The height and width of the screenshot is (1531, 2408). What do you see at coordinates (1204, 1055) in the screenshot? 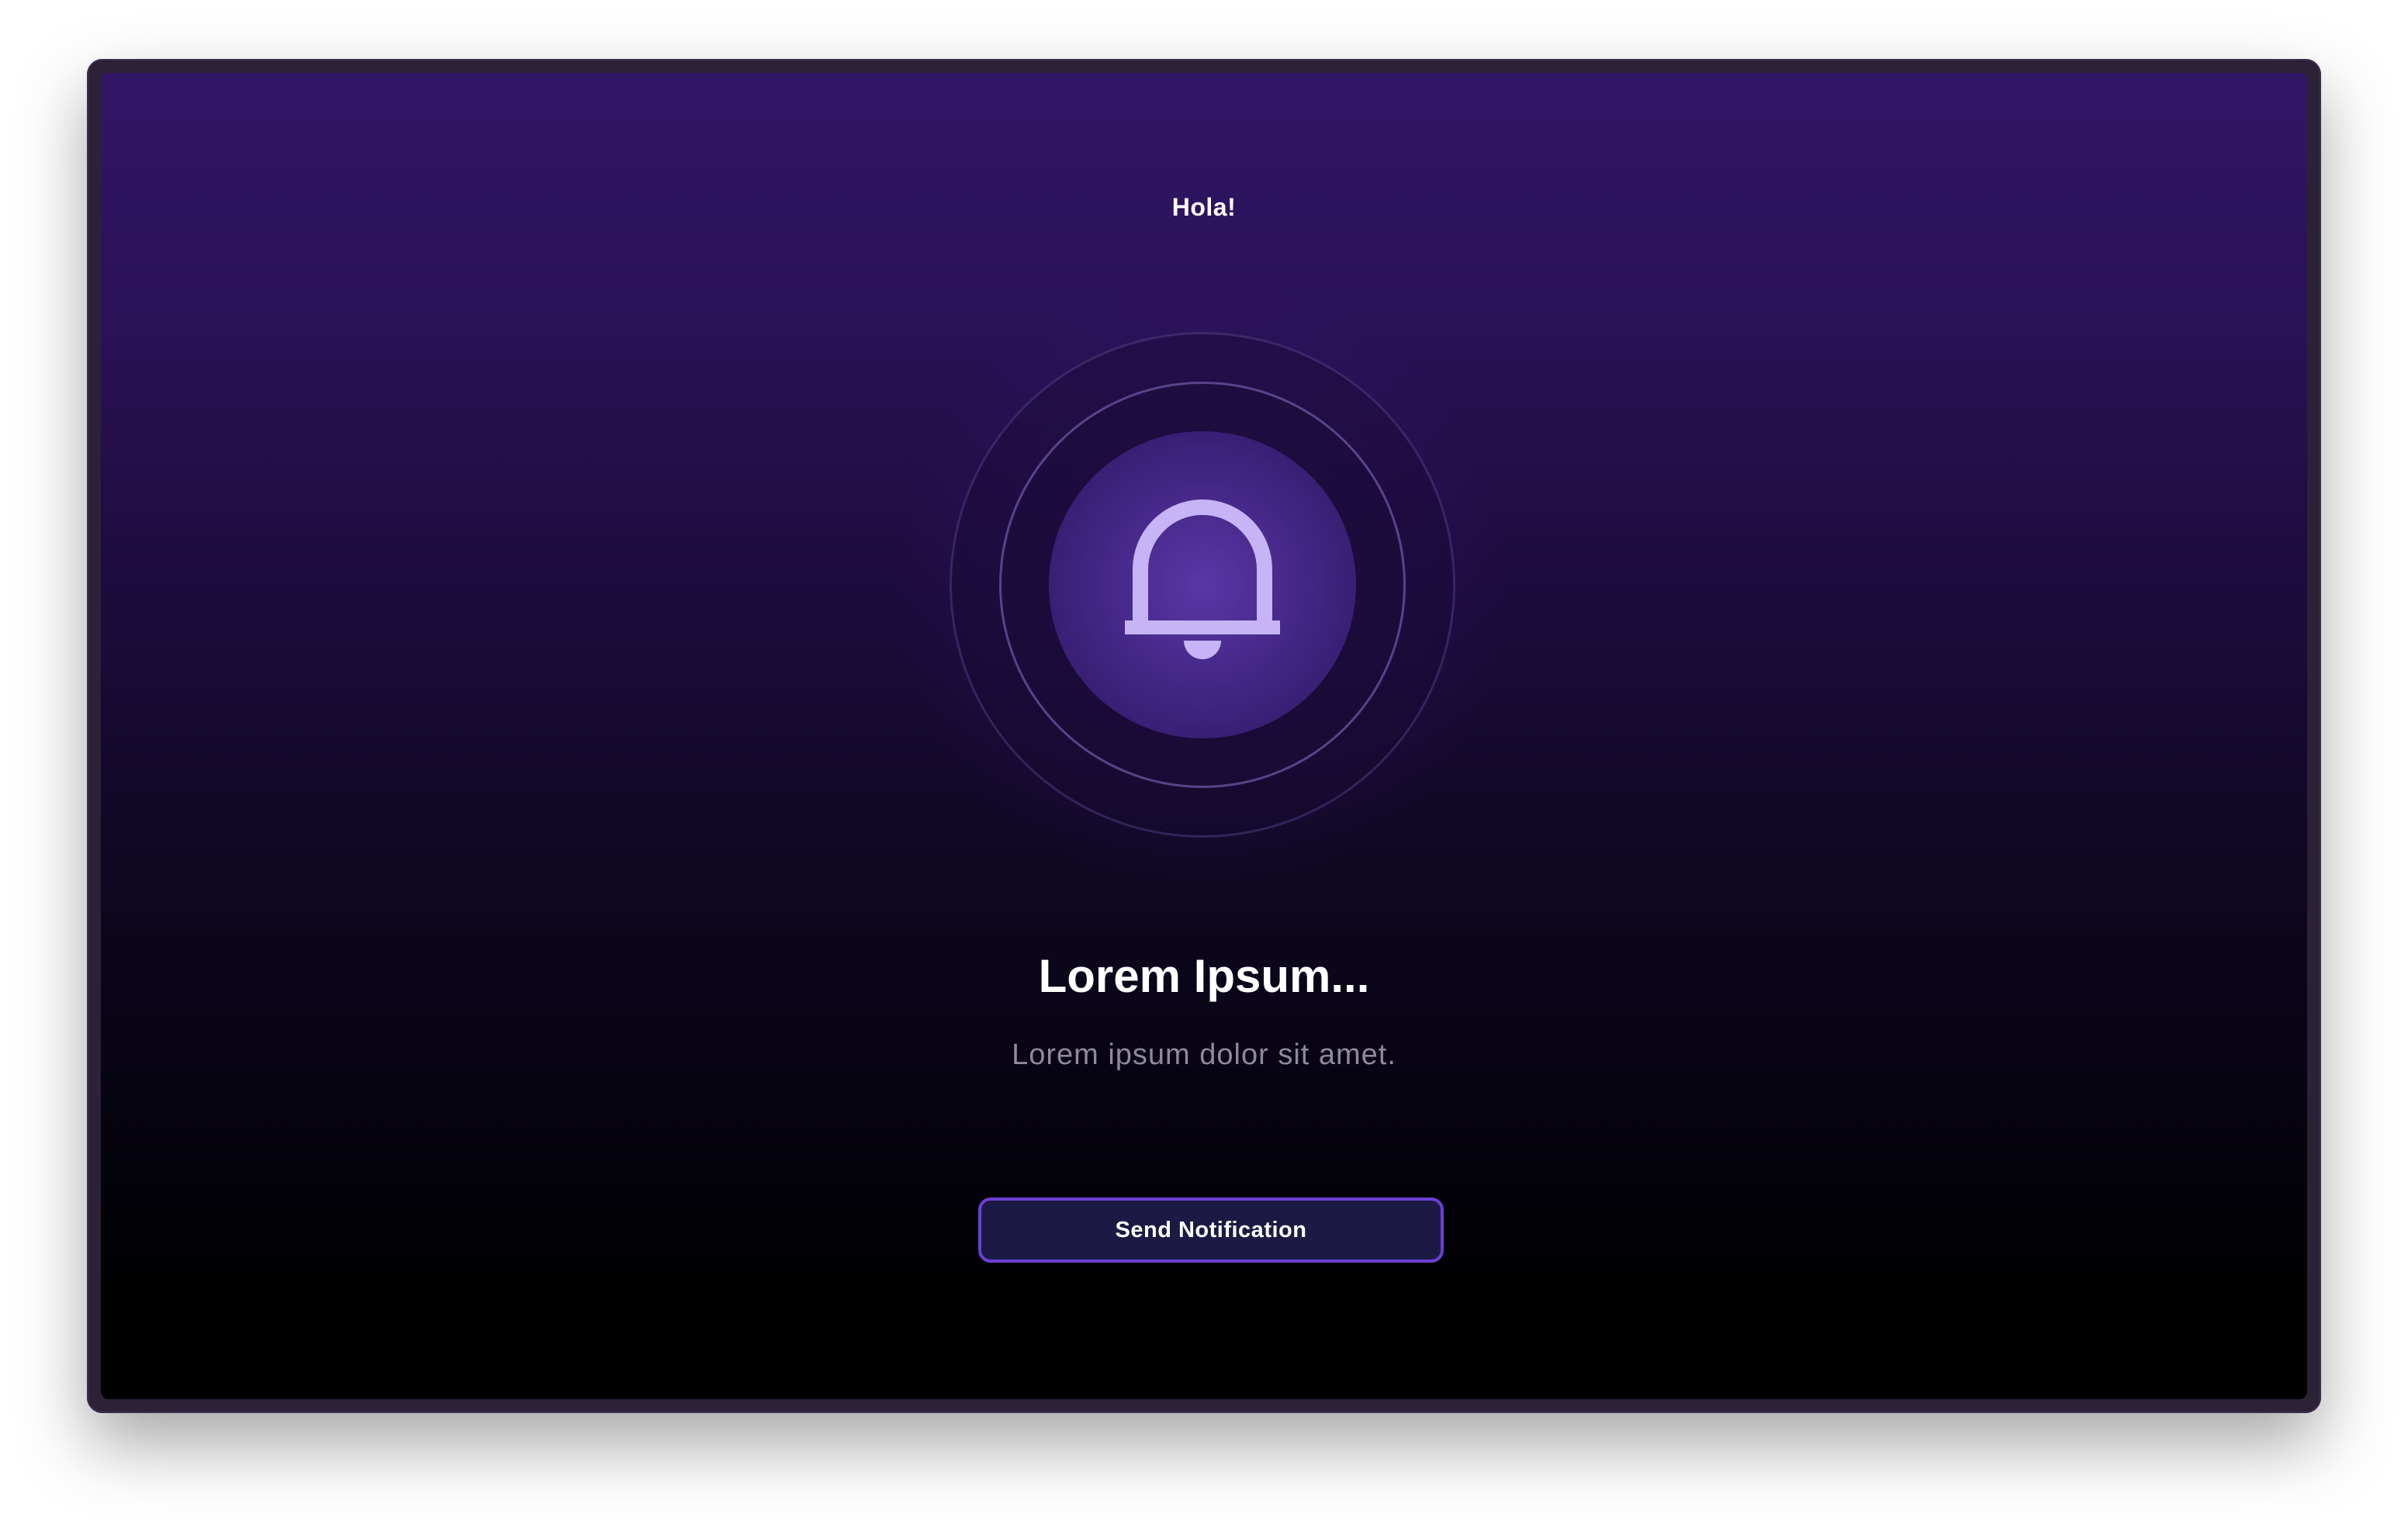
I see `page-subtitle: Lorem ipsum dolor sit amet.` at bounding box center [1204, 1055].